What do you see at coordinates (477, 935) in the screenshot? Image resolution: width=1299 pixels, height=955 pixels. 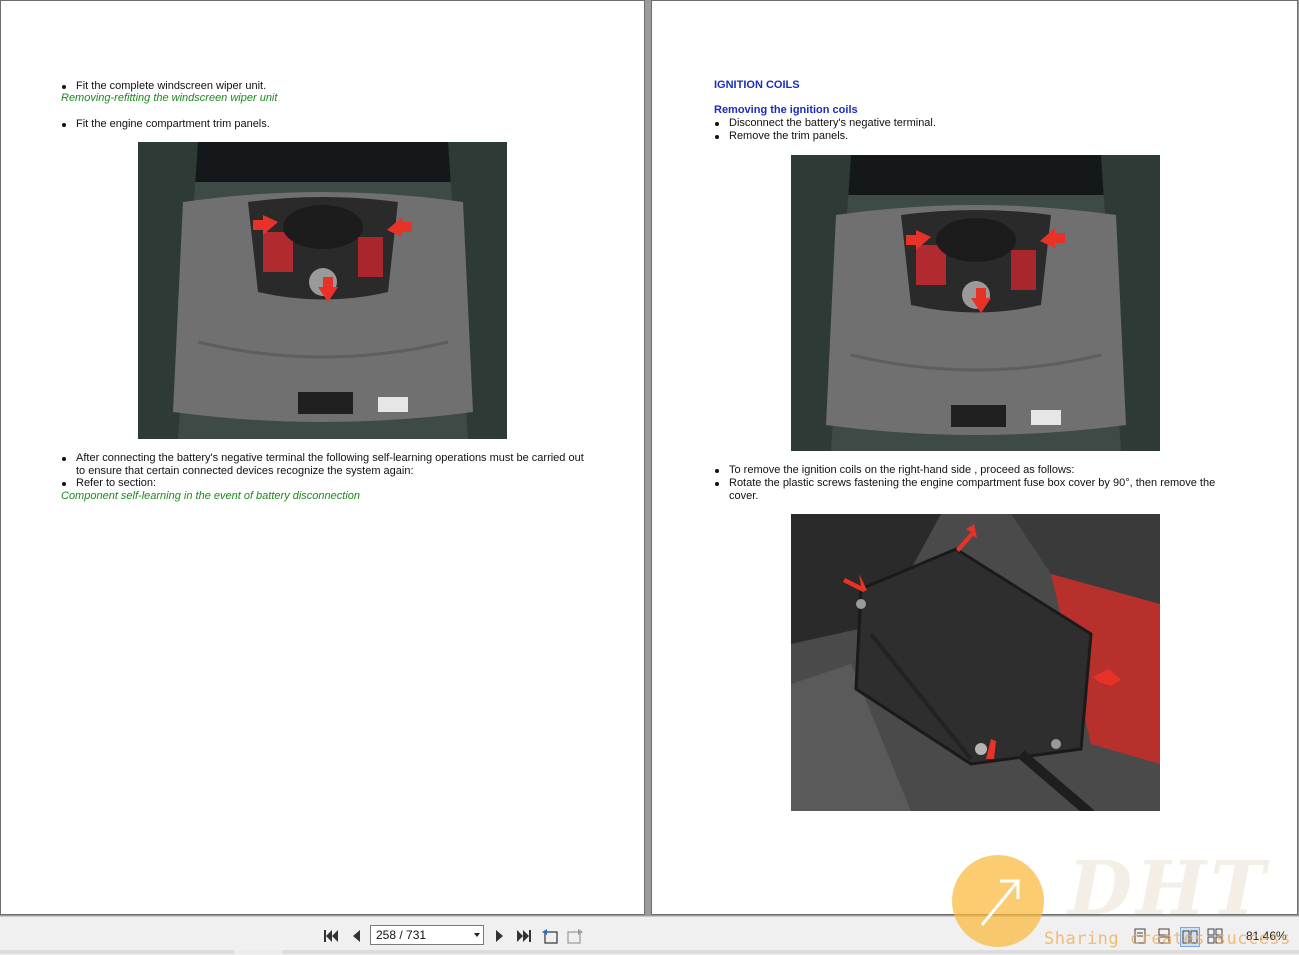 I see `chevron-down-icon` at bounding box center [477, 935].